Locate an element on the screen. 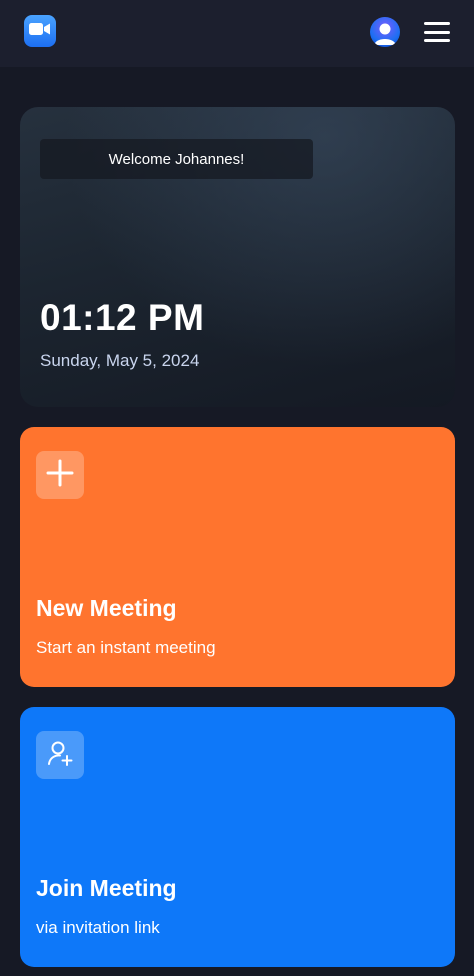 This screenshot has width=474, height=976. new-meeting-icon-box is located at coordinates (60, 475).